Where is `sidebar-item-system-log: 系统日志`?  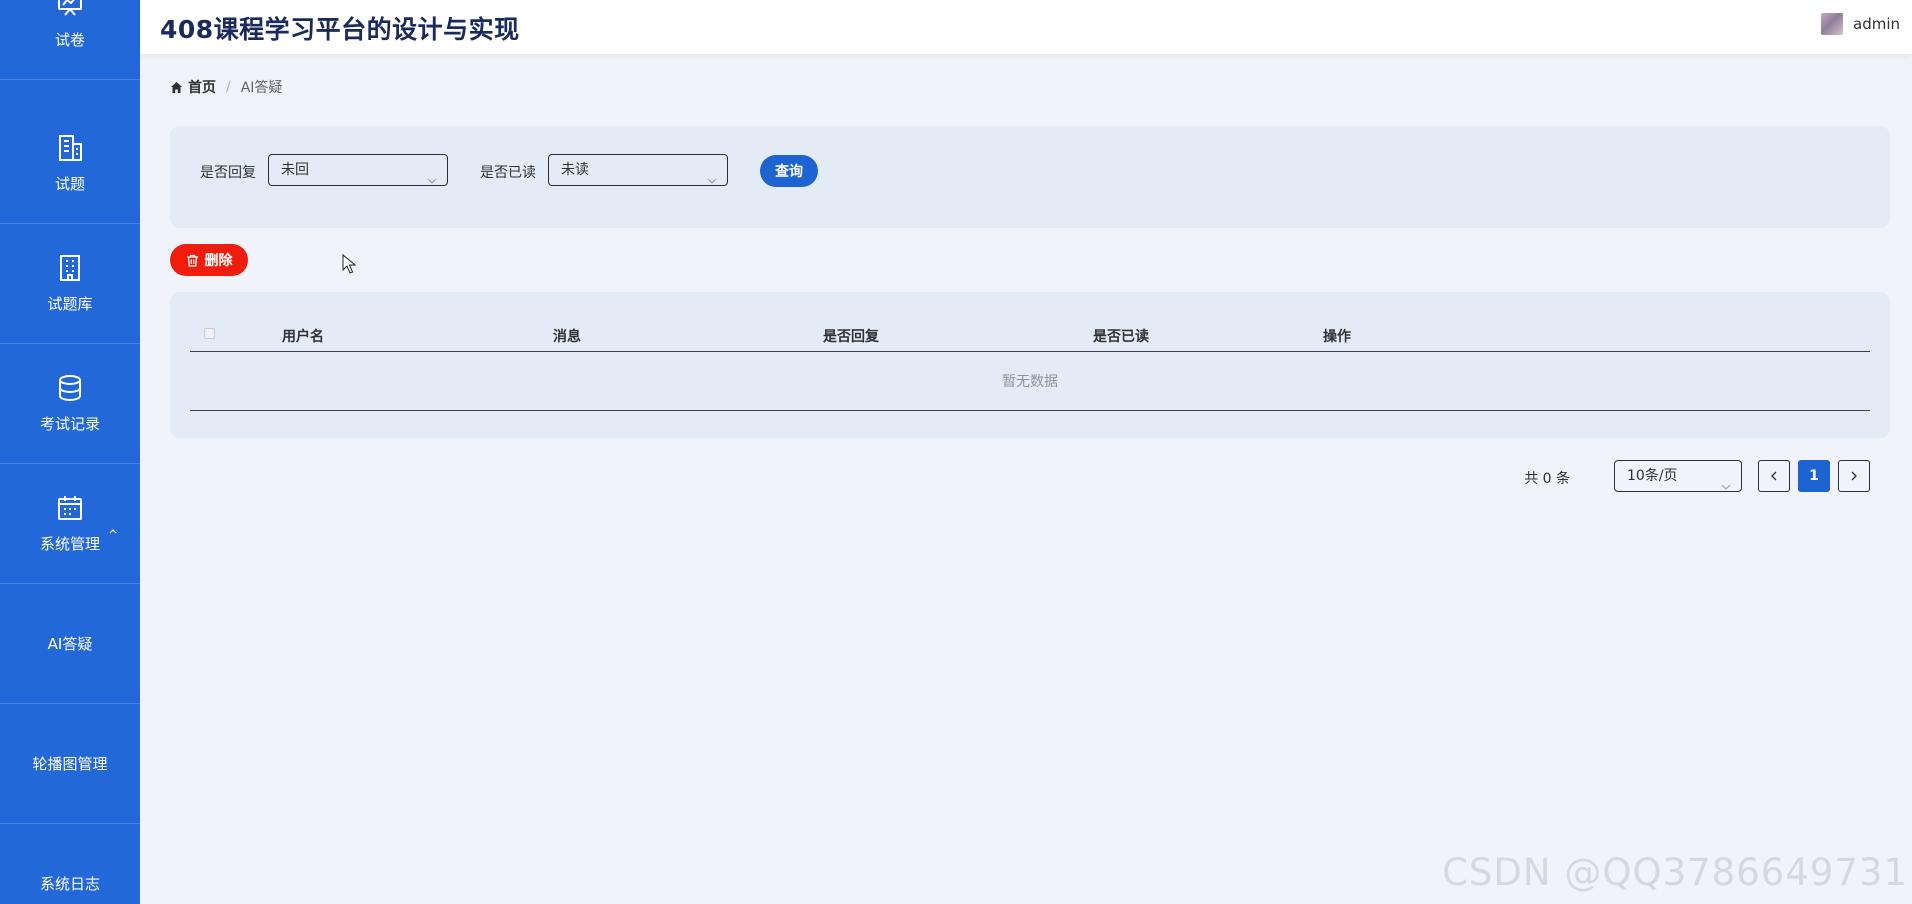
sidebar-item-system-log: 系统日志 is located at coordinates (70, 864).